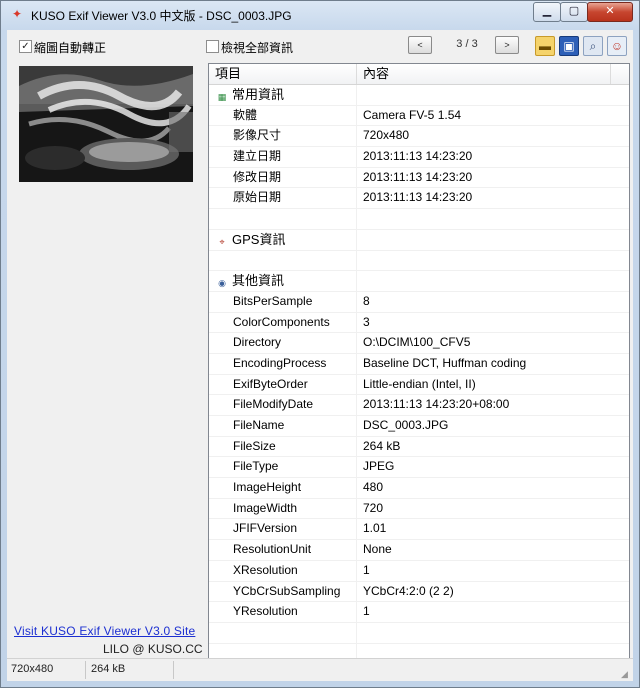  What do you see at coordinates (283, 177) in the screenshot?
I see `property-name: 修改日期` at bounding box center [283, 177].